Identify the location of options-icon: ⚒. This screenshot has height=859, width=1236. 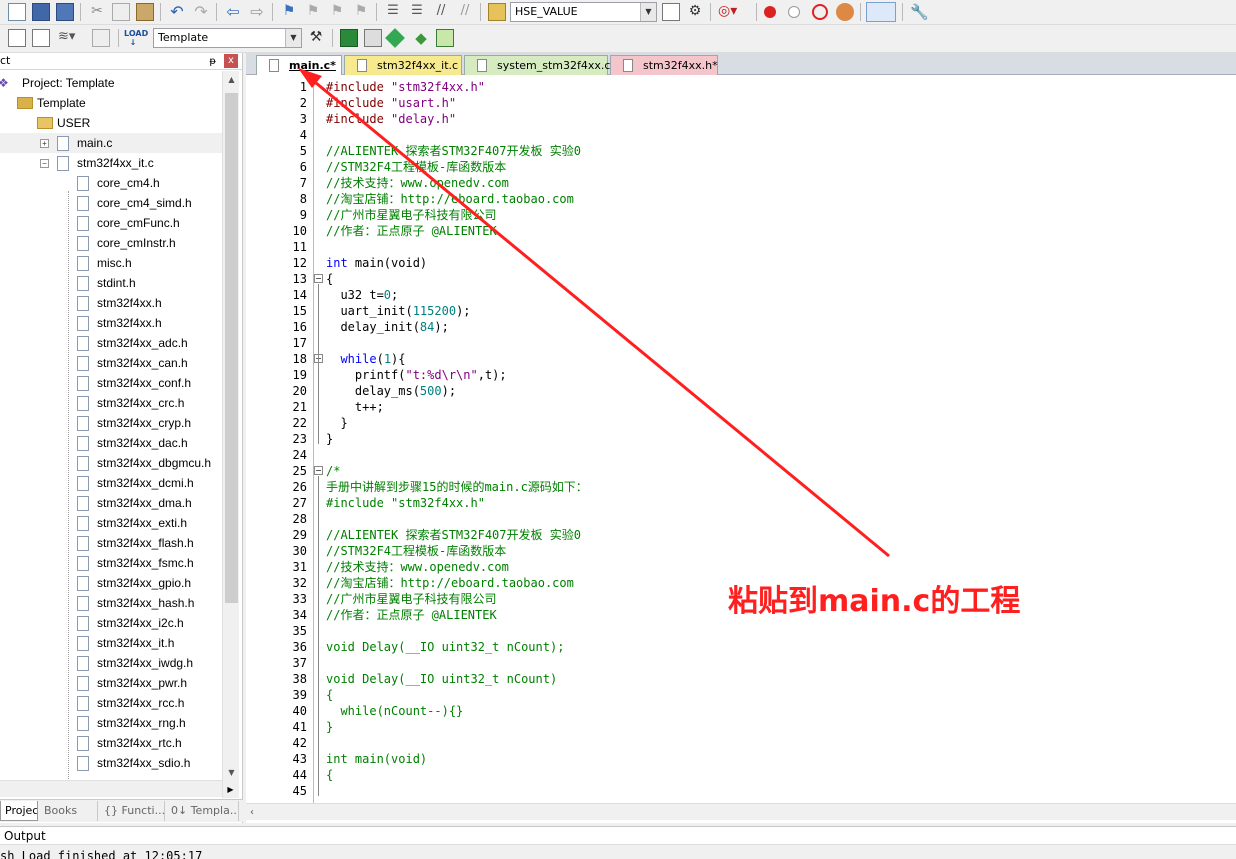
(316, 38).